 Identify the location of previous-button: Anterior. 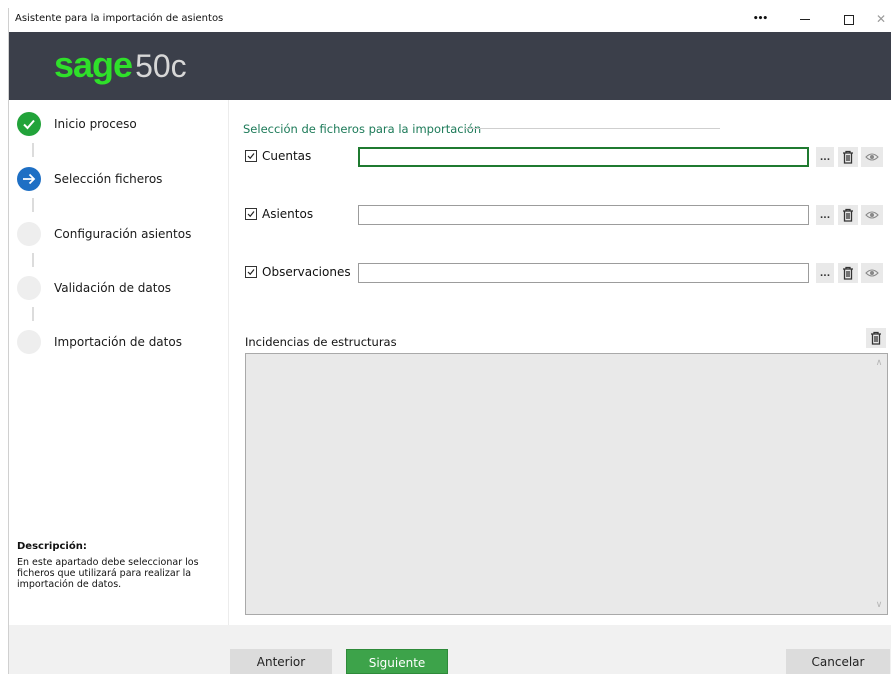
(281, 661).